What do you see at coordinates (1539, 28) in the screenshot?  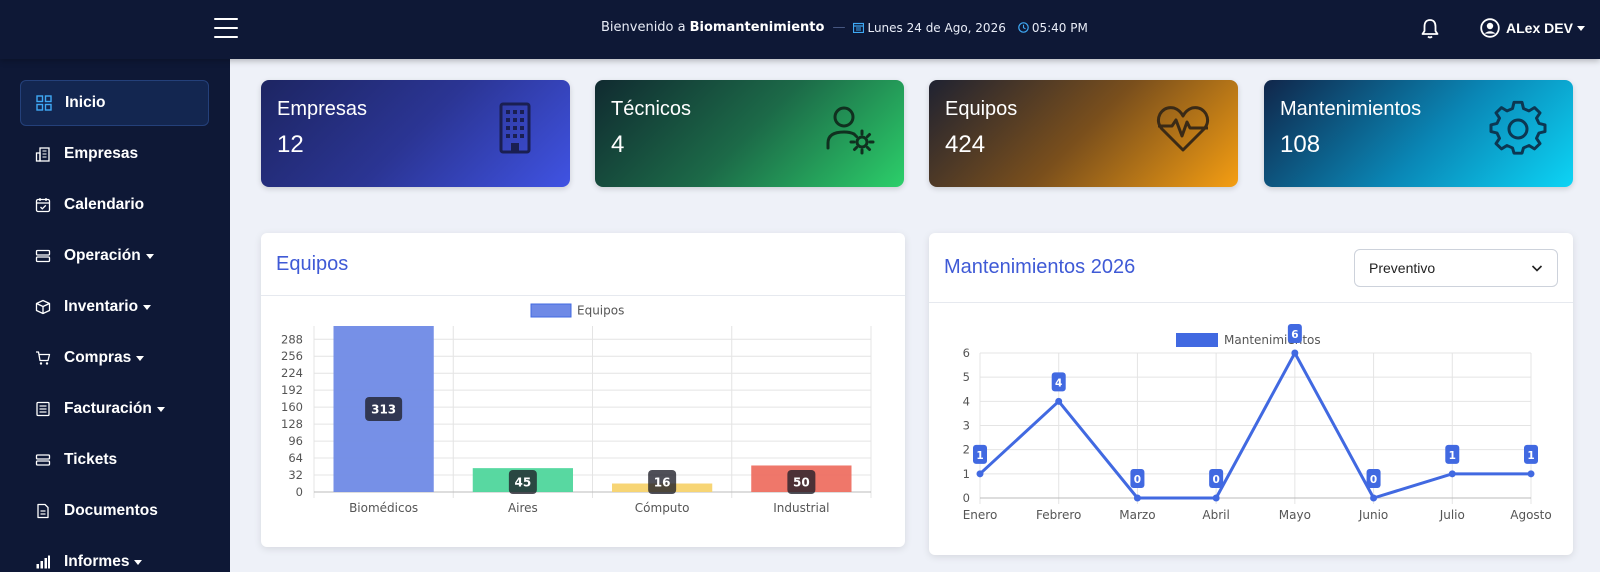 I see `user-name: ALex DEV` at bounding box center [1539, 28].